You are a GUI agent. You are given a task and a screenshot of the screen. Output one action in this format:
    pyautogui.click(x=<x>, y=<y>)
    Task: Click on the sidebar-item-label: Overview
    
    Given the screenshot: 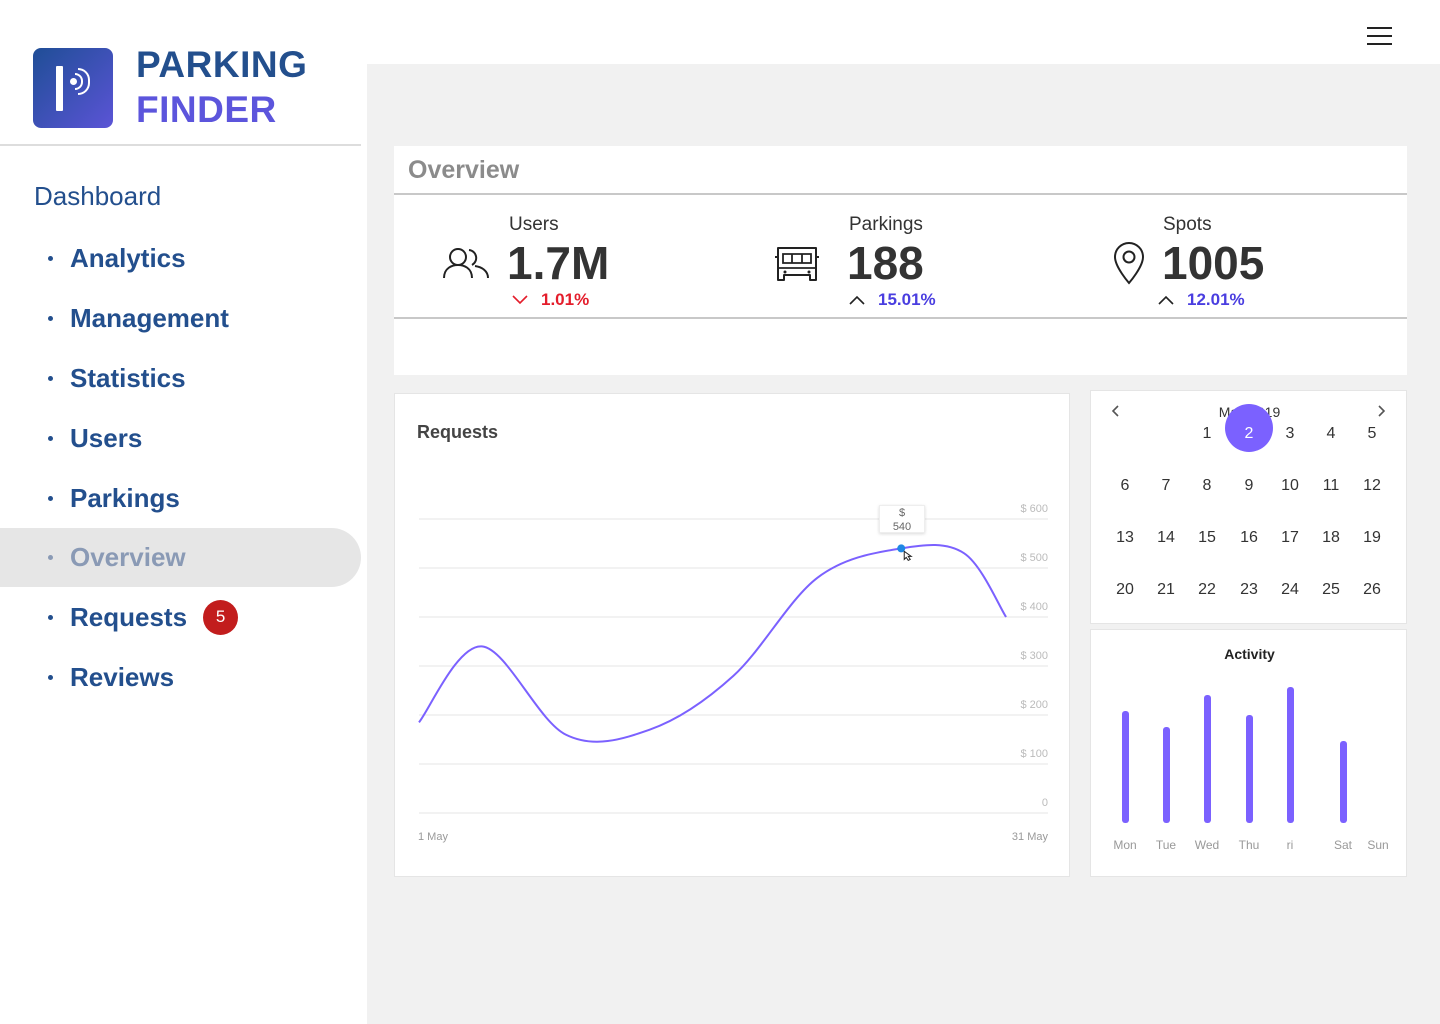 What is the action you would take?
    pyautogui.click(x=128, y=557)
    